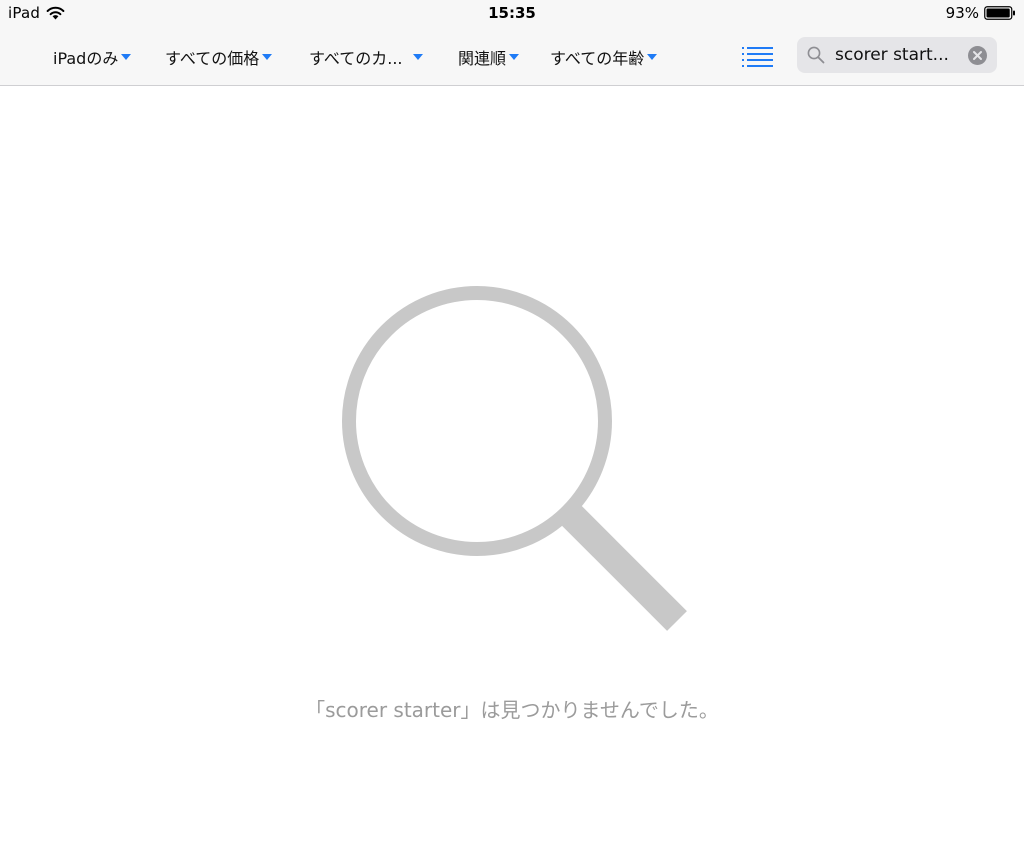  I want to click on status-time: 15:35, so click(512, 13).